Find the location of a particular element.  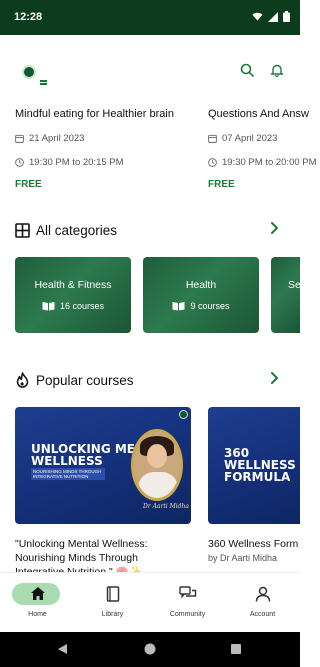

category-count-row: 16 courses is located at coordinates (73, 306).